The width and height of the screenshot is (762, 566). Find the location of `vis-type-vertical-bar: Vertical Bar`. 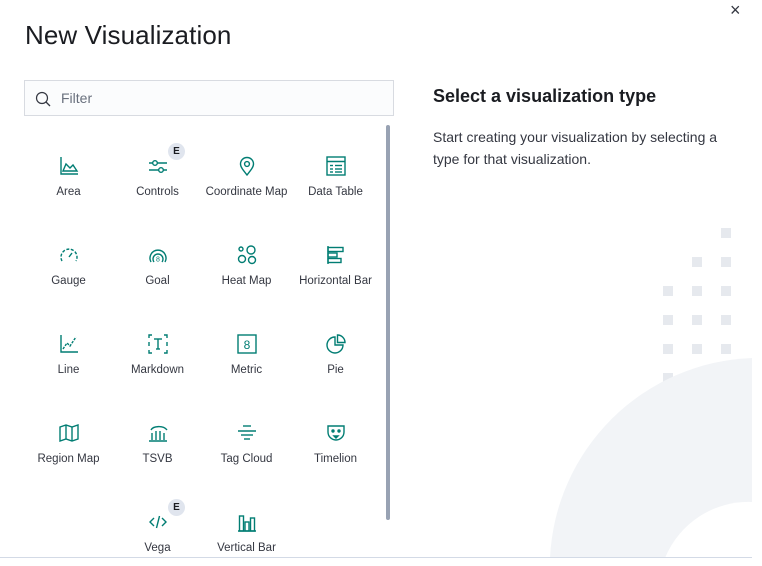

vis-type-vertical-bar: Vertical Bar is located at coordinates (246, 519).